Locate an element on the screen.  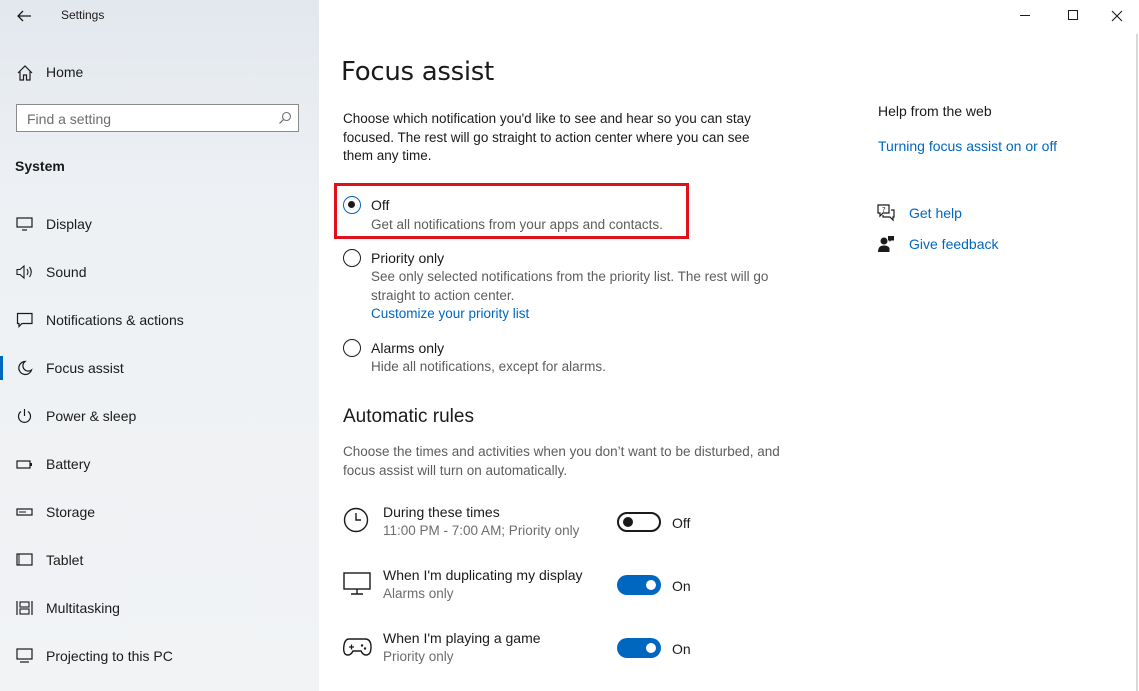
clock-icon is located at coordinates (357, 521).